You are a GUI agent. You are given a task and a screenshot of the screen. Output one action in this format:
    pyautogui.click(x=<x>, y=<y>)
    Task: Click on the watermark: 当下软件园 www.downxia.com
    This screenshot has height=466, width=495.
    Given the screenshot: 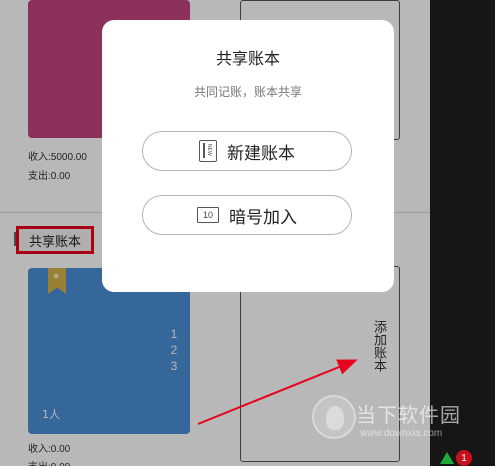 What is the action you would take?
    pyautogui.click(x=397, y=425)
    